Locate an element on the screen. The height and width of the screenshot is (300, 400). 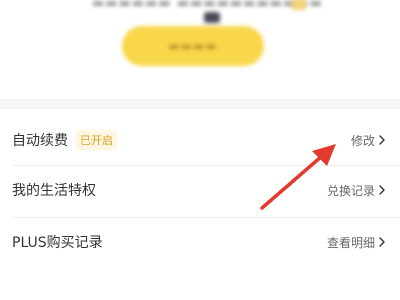
open-membership-button-blurred: ▬▬▬▬ is located at coordinates (193, 46).